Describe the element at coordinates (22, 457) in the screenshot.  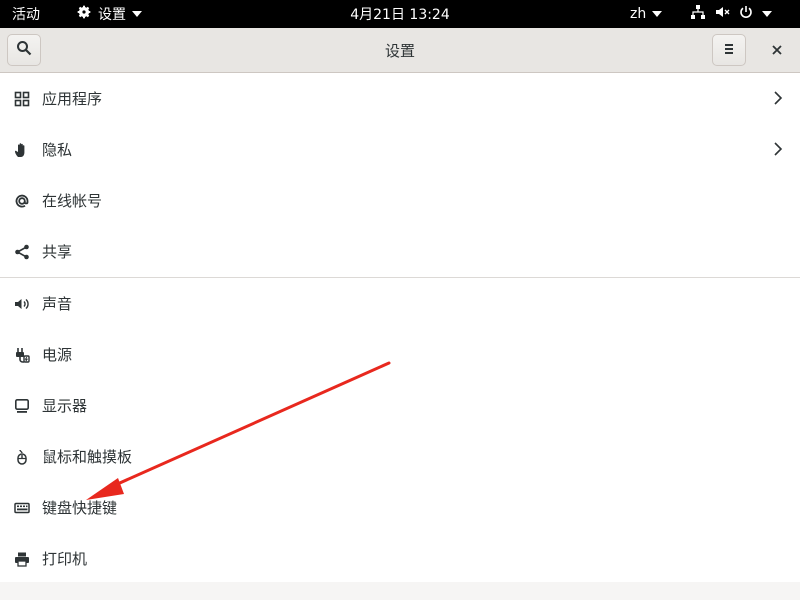
I see `mouse-icon` at that location.